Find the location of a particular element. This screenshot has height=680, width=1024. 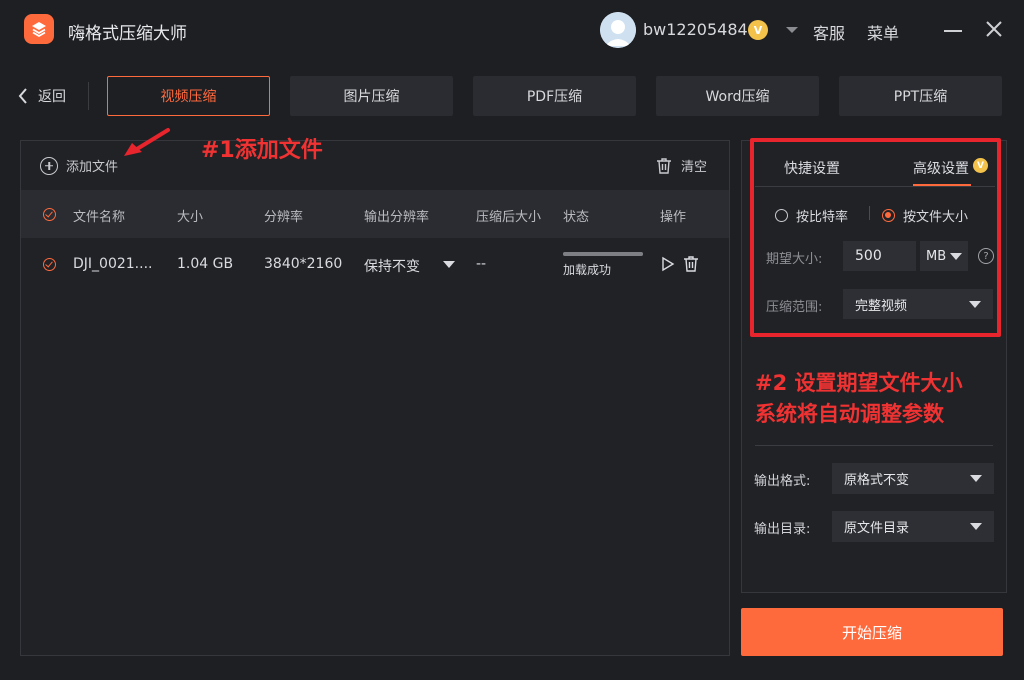

tab-word-compress: Word压缩 is located at coordinates (737, 96).